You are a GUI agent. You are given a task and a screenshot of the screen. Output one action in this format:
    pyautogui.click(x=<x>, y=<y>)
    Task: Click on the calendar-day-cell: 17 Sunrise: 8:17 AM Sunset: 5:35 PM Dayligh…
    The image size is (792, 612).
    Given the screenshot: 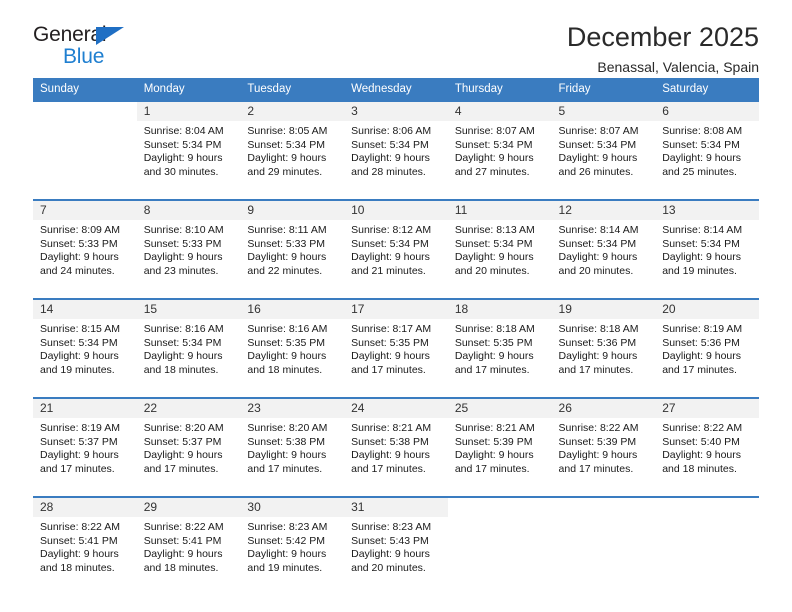 What is the action you would take?
    pyautogui.click(x=396, y=343)
    